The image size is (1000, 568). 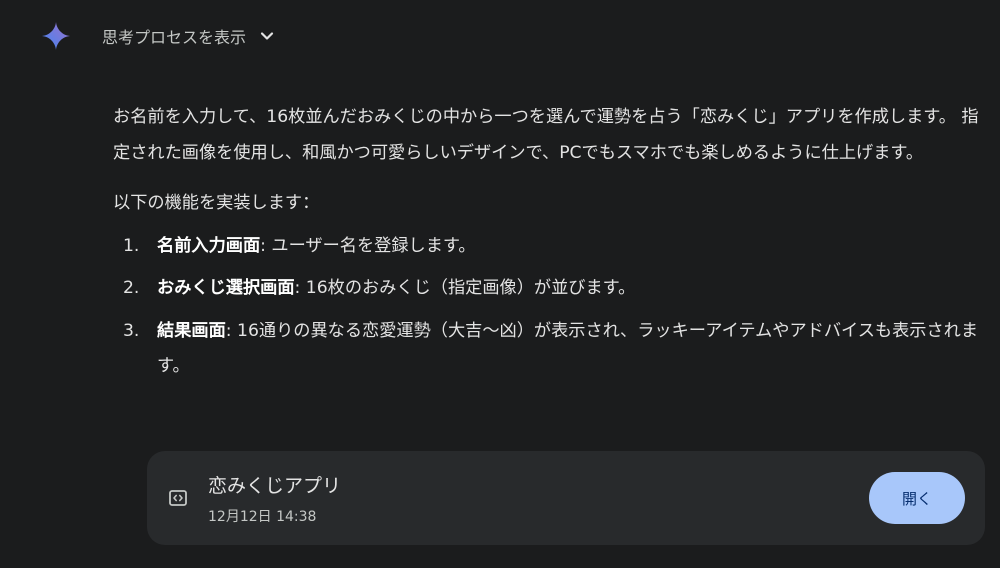 I want to click on feature-title: おみくじ選択画面, so click(x=226, y=288).